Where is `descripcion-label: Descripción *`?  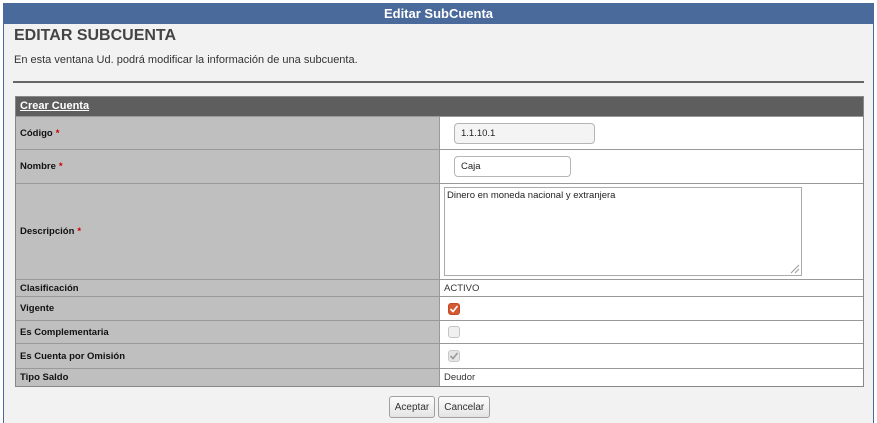
descripcion-label: Descripción * is located at coordinates (228, 231).